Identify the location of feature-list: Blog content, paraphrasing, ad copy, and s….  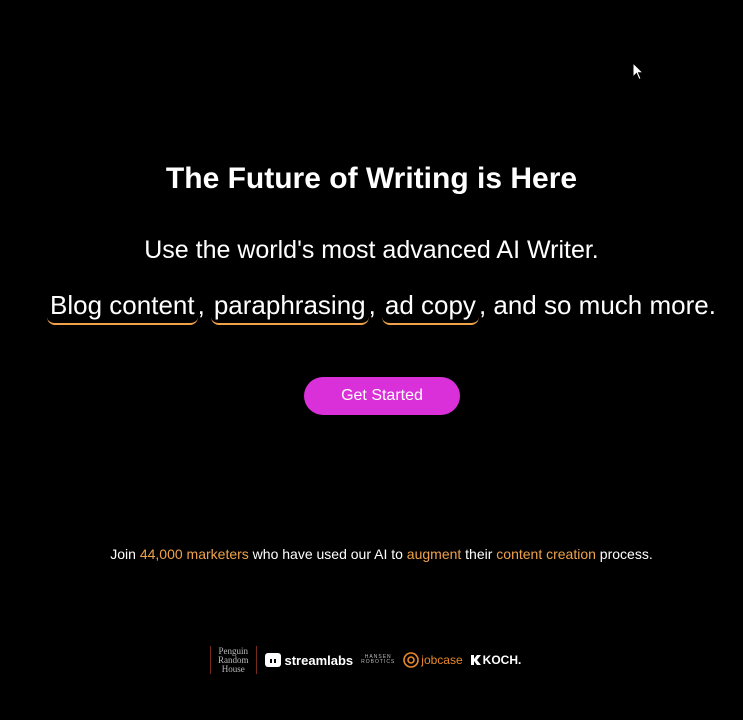
(371, 307).